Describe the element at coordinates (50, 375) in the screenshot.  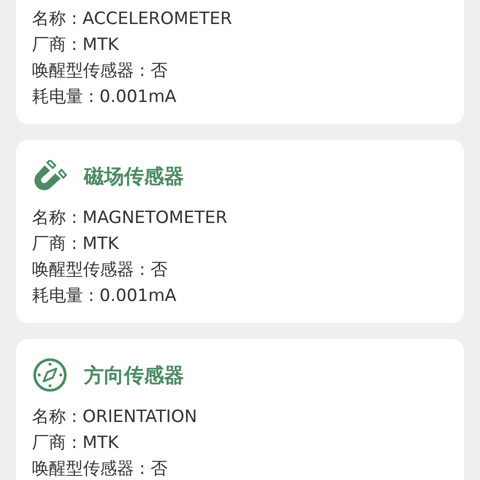
I see `compass-icon` at that location.